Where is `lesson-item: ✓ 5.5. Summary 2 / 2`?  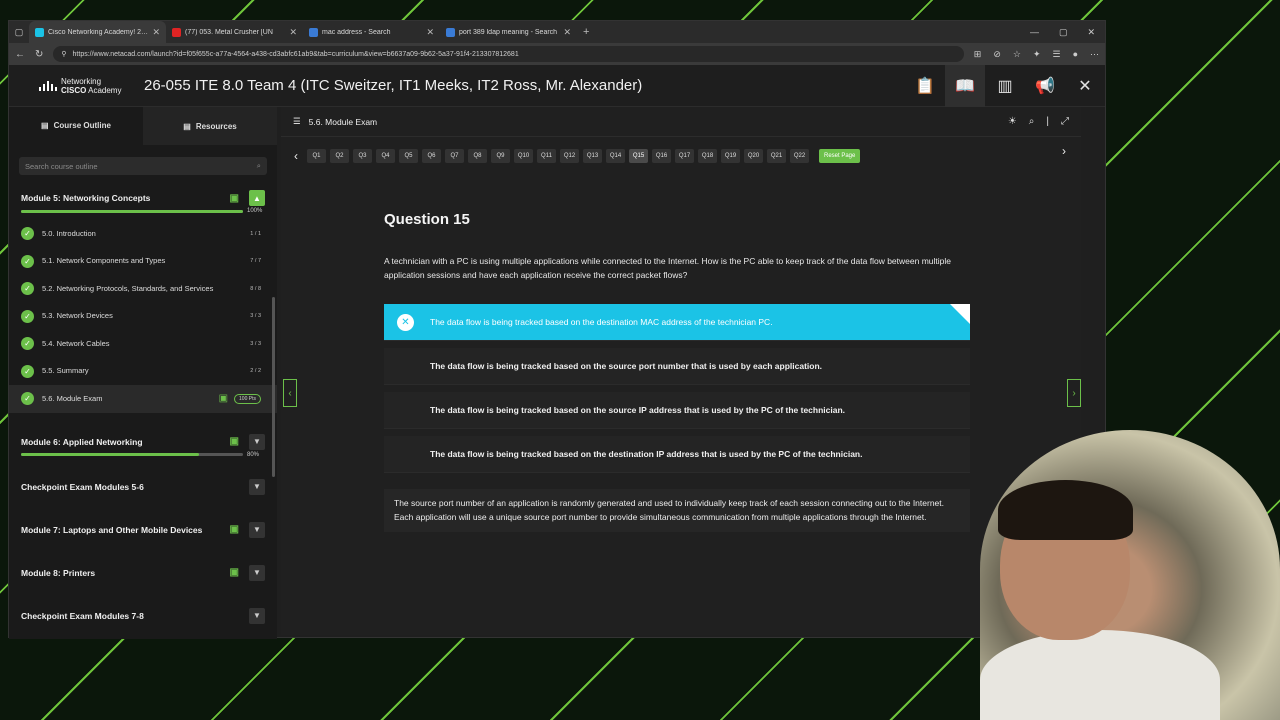 lesson-item: ✓ 5.5. Summary 2 / 2 is located at coordinates (143, 372).